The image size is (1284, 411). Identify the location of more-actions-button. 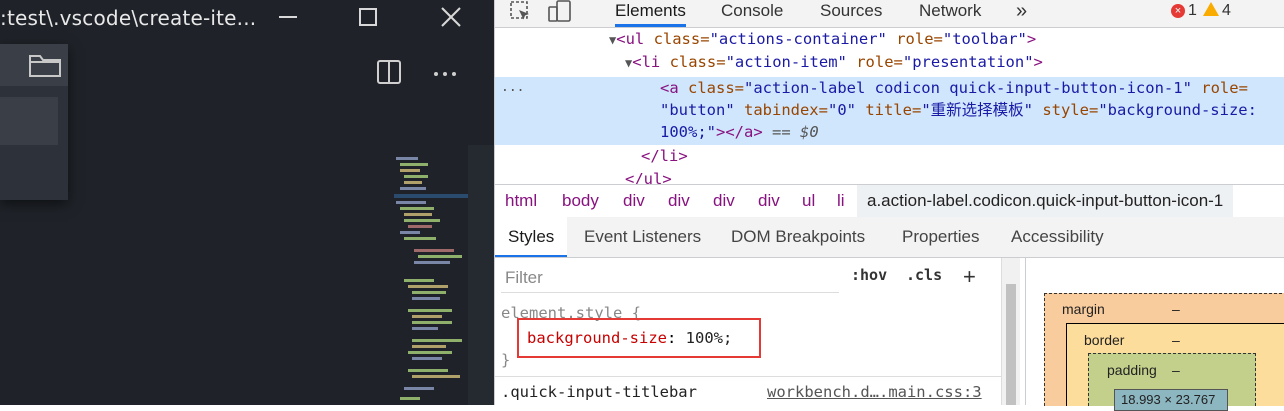
(446, 72).